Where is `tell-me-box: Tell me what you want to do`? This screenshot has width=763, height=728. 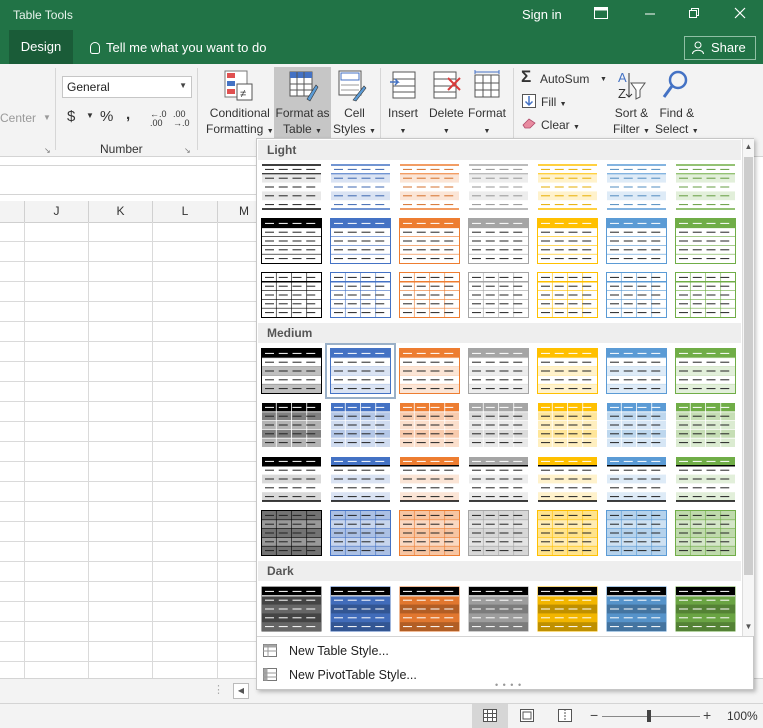
tell-me-box: Tell me what you want to do is located at coordinates (178, 47).